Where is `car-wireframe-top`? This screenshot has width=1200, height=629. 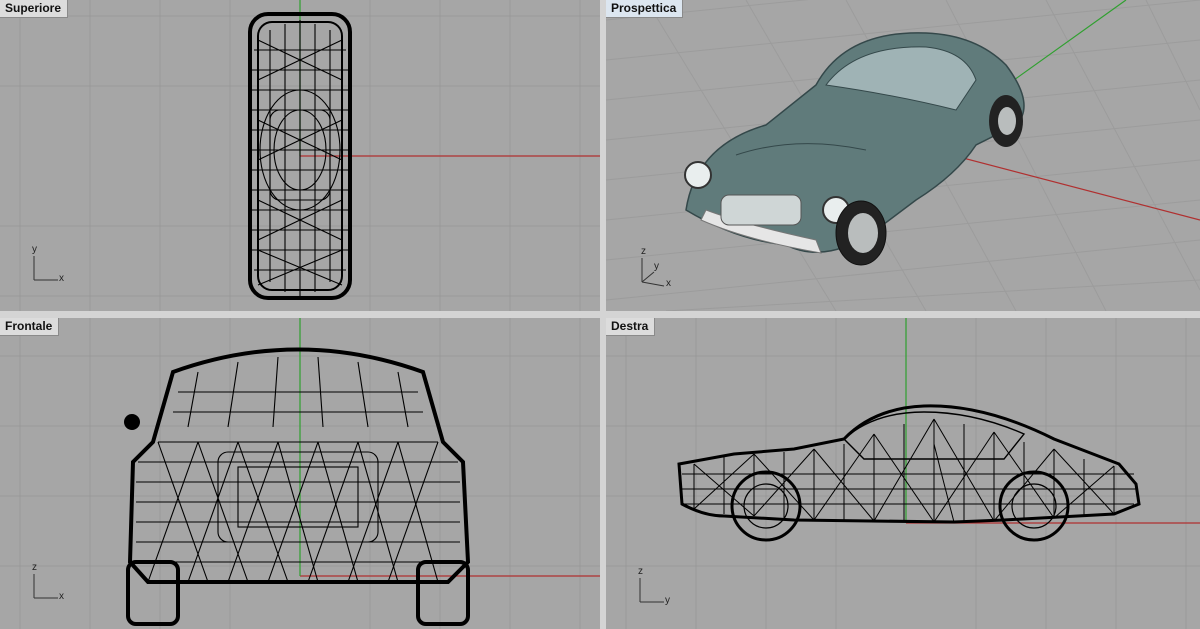 car-wireframe-top is located at coordinates (300, 156).